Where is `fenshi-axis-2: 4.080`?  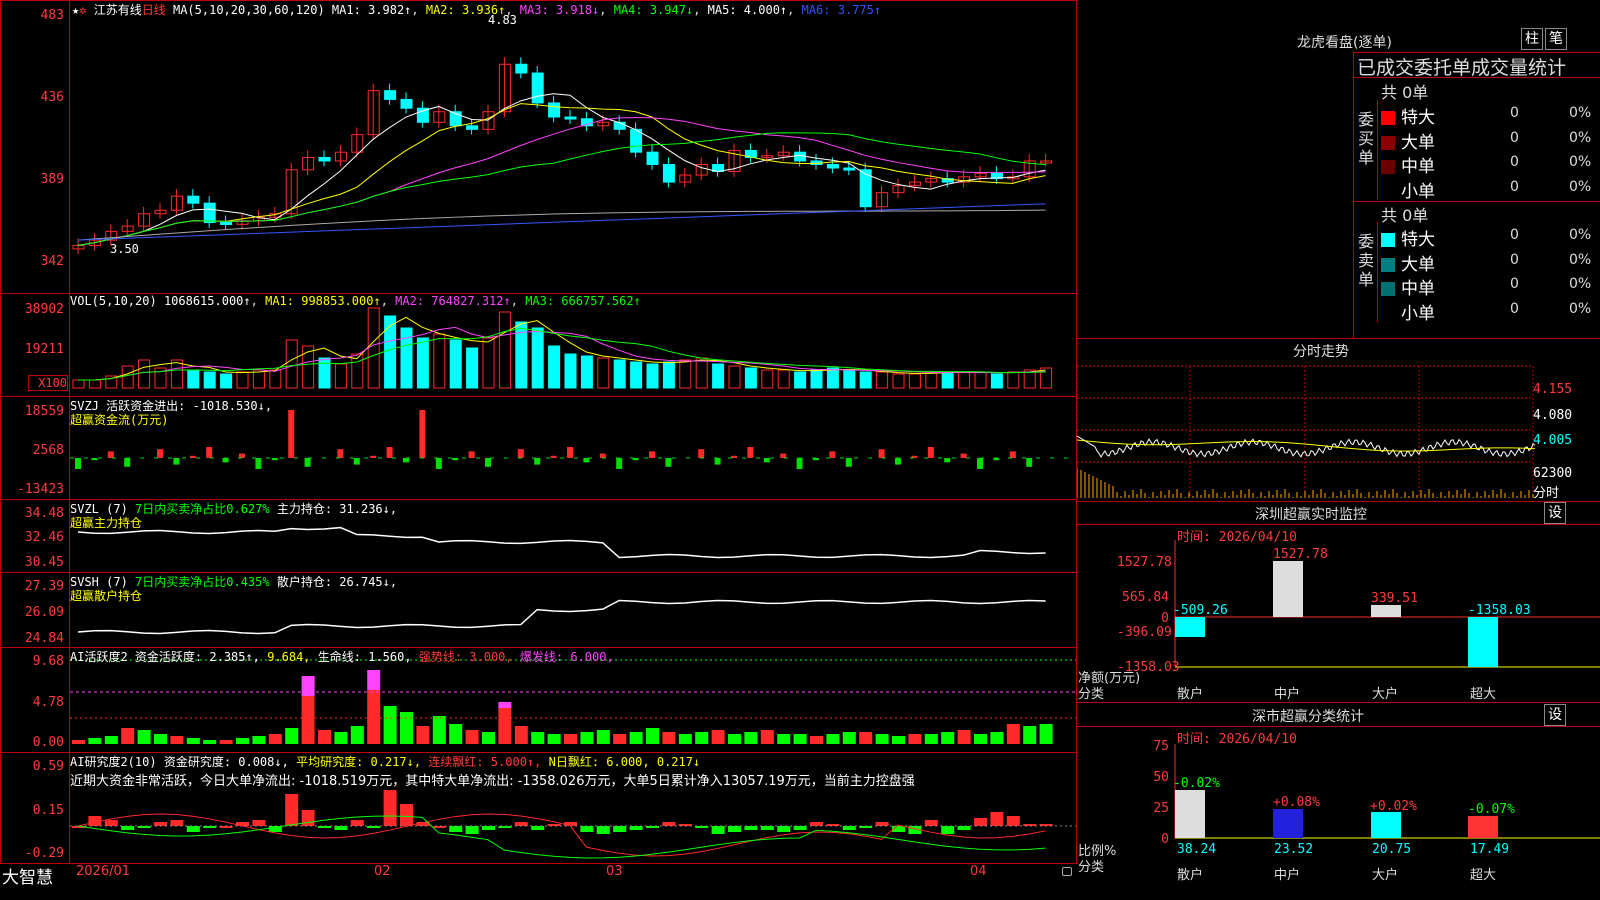 fenshi-axis-2: 4.080 is located at coordinates (1553, 415).